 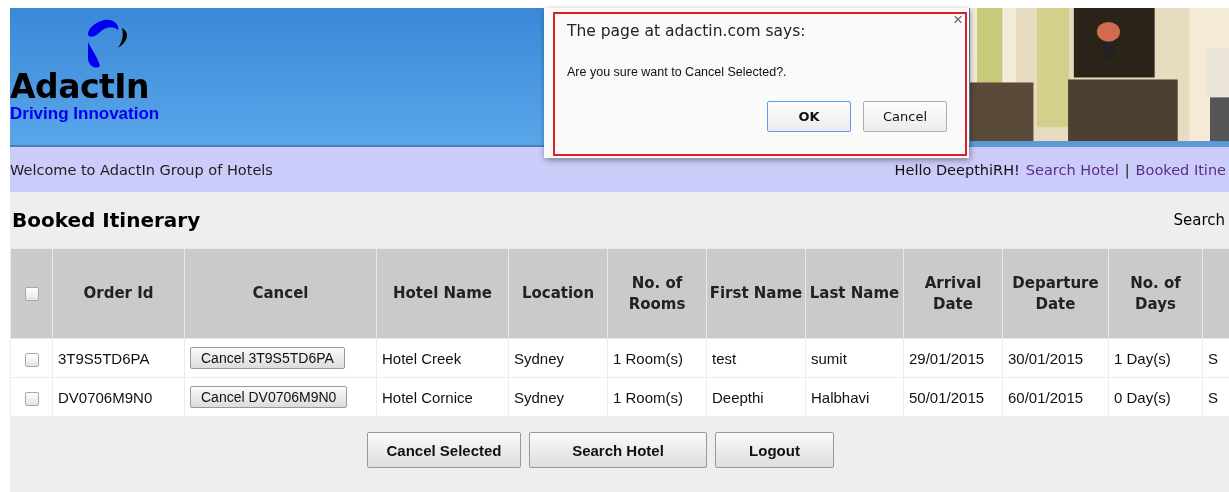 I want to click on table-cell: 30/01/2015, so click(x=1046, y=358).